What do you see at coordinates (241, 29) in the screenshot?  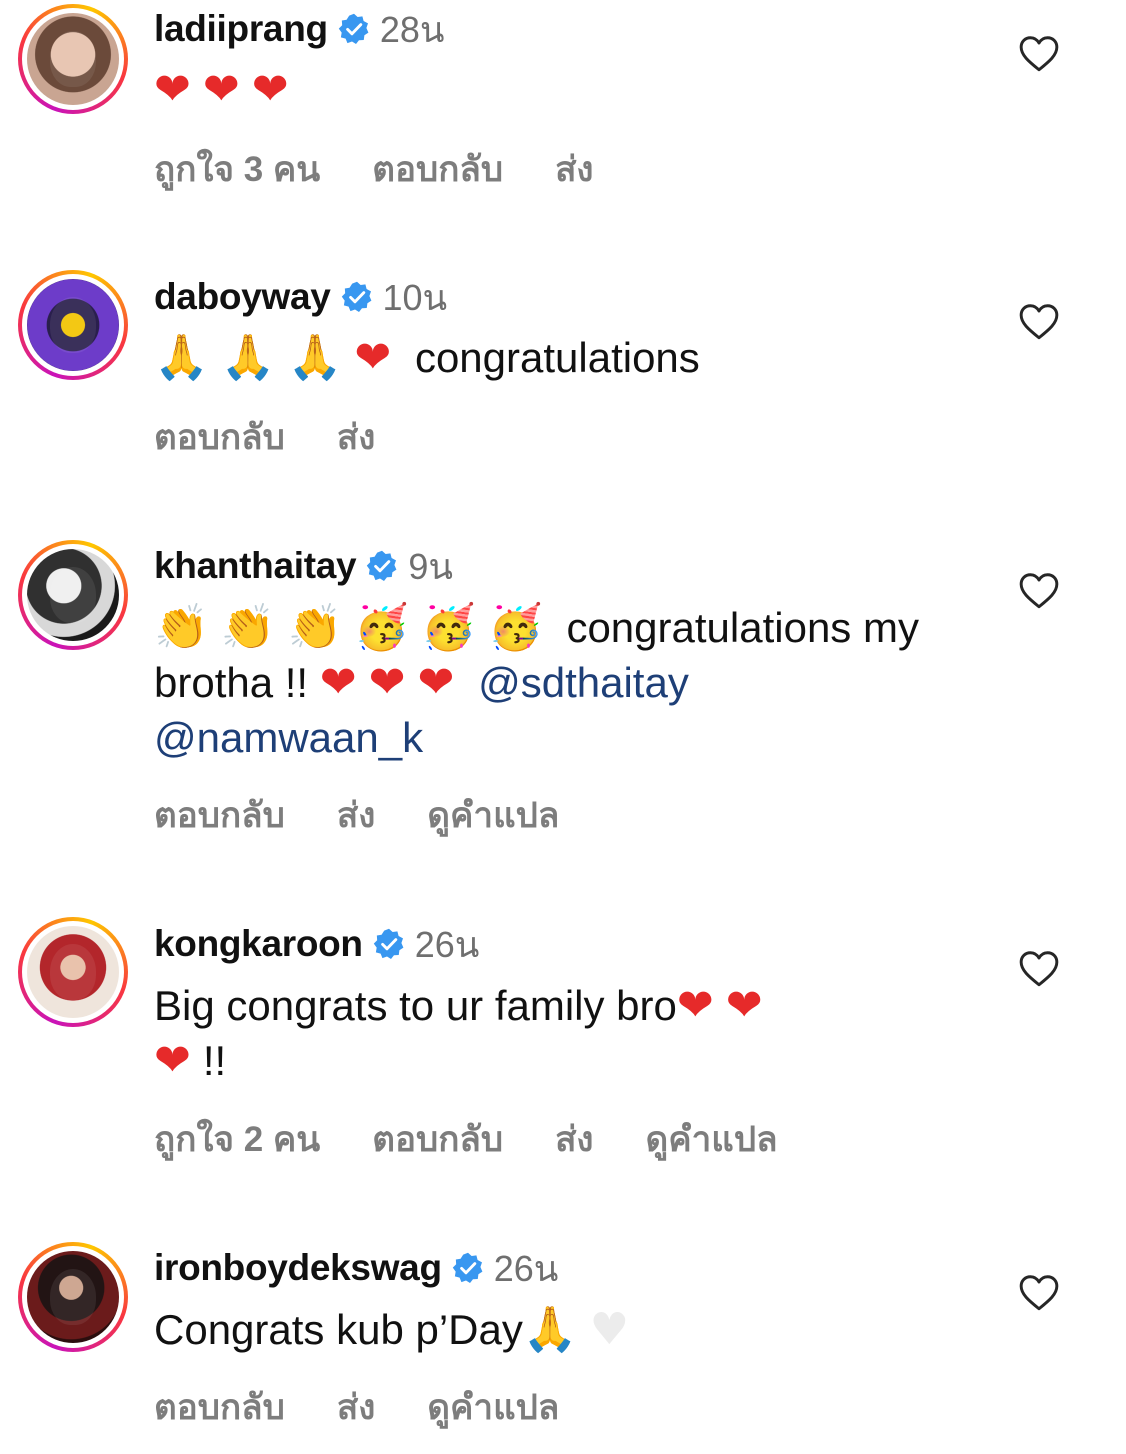 I see `username: ladiiprang` at bounding box center [241, 29].